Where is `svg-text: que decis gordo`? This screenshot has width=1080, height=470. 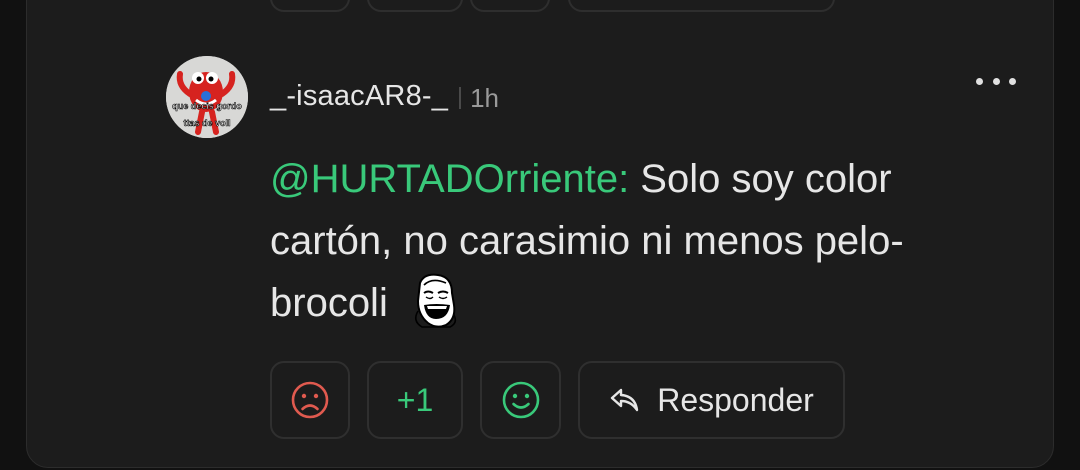 svg-text: que decis gordo is located at coordinates (207, 106).